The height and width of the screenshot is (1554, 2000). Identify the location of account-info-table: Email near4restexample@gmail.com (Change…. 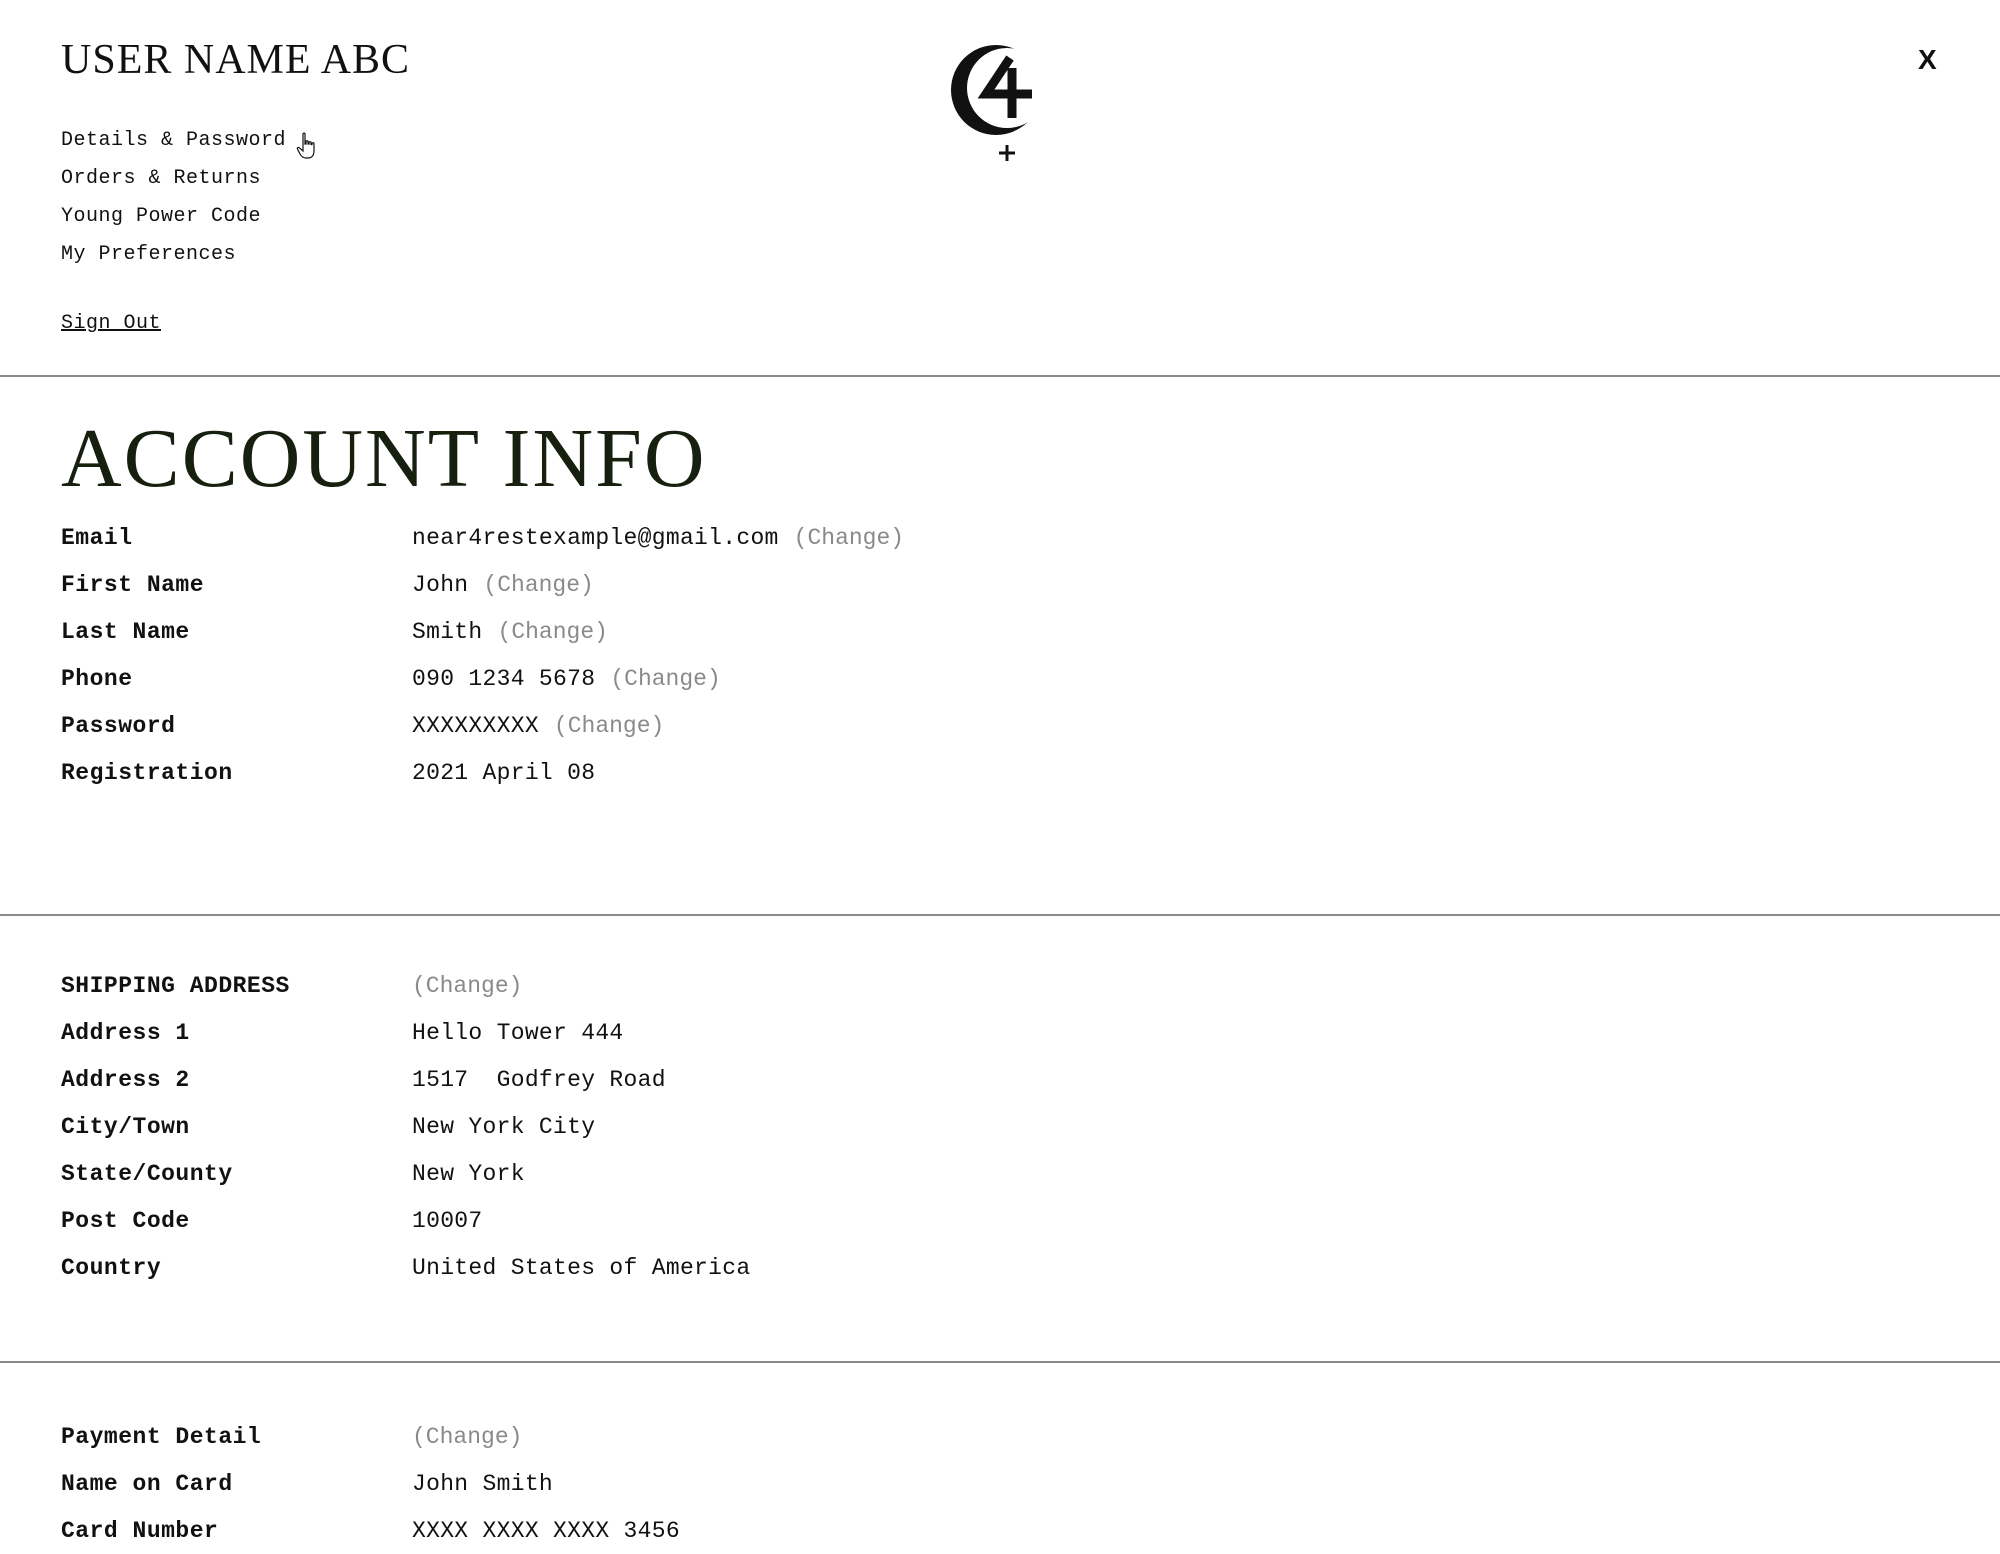
(482, 655).